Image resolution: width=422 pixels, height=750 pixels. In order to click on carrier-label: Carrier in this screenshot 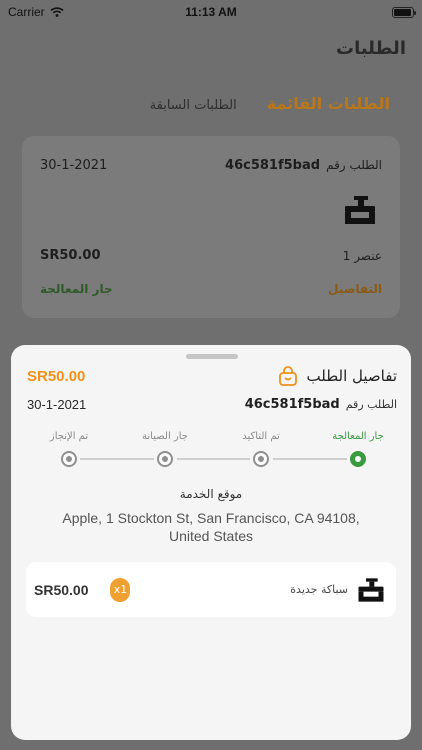, I will do `click(26, 12)`.